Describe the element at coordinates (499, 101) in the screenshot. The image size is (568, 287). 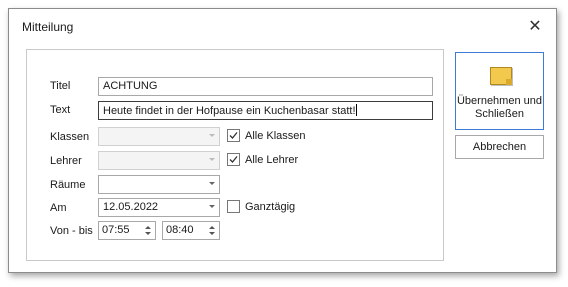
I see `apply-label-line1: Übernehmen und` at that location.